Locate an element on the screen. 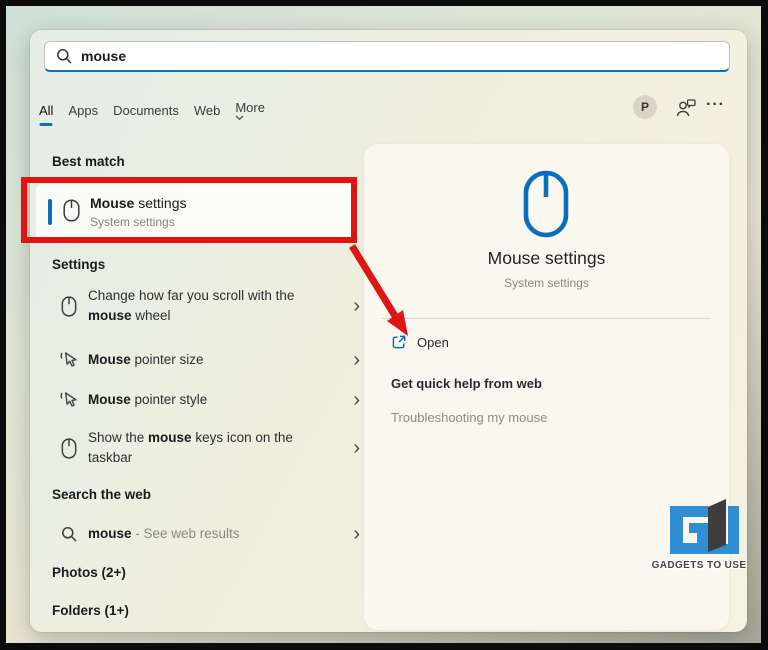 This screenshot has height=650, width=768. result-mouse-keys: Show the mouse keys icon on the taskbar is located at coordinates (209, 448).